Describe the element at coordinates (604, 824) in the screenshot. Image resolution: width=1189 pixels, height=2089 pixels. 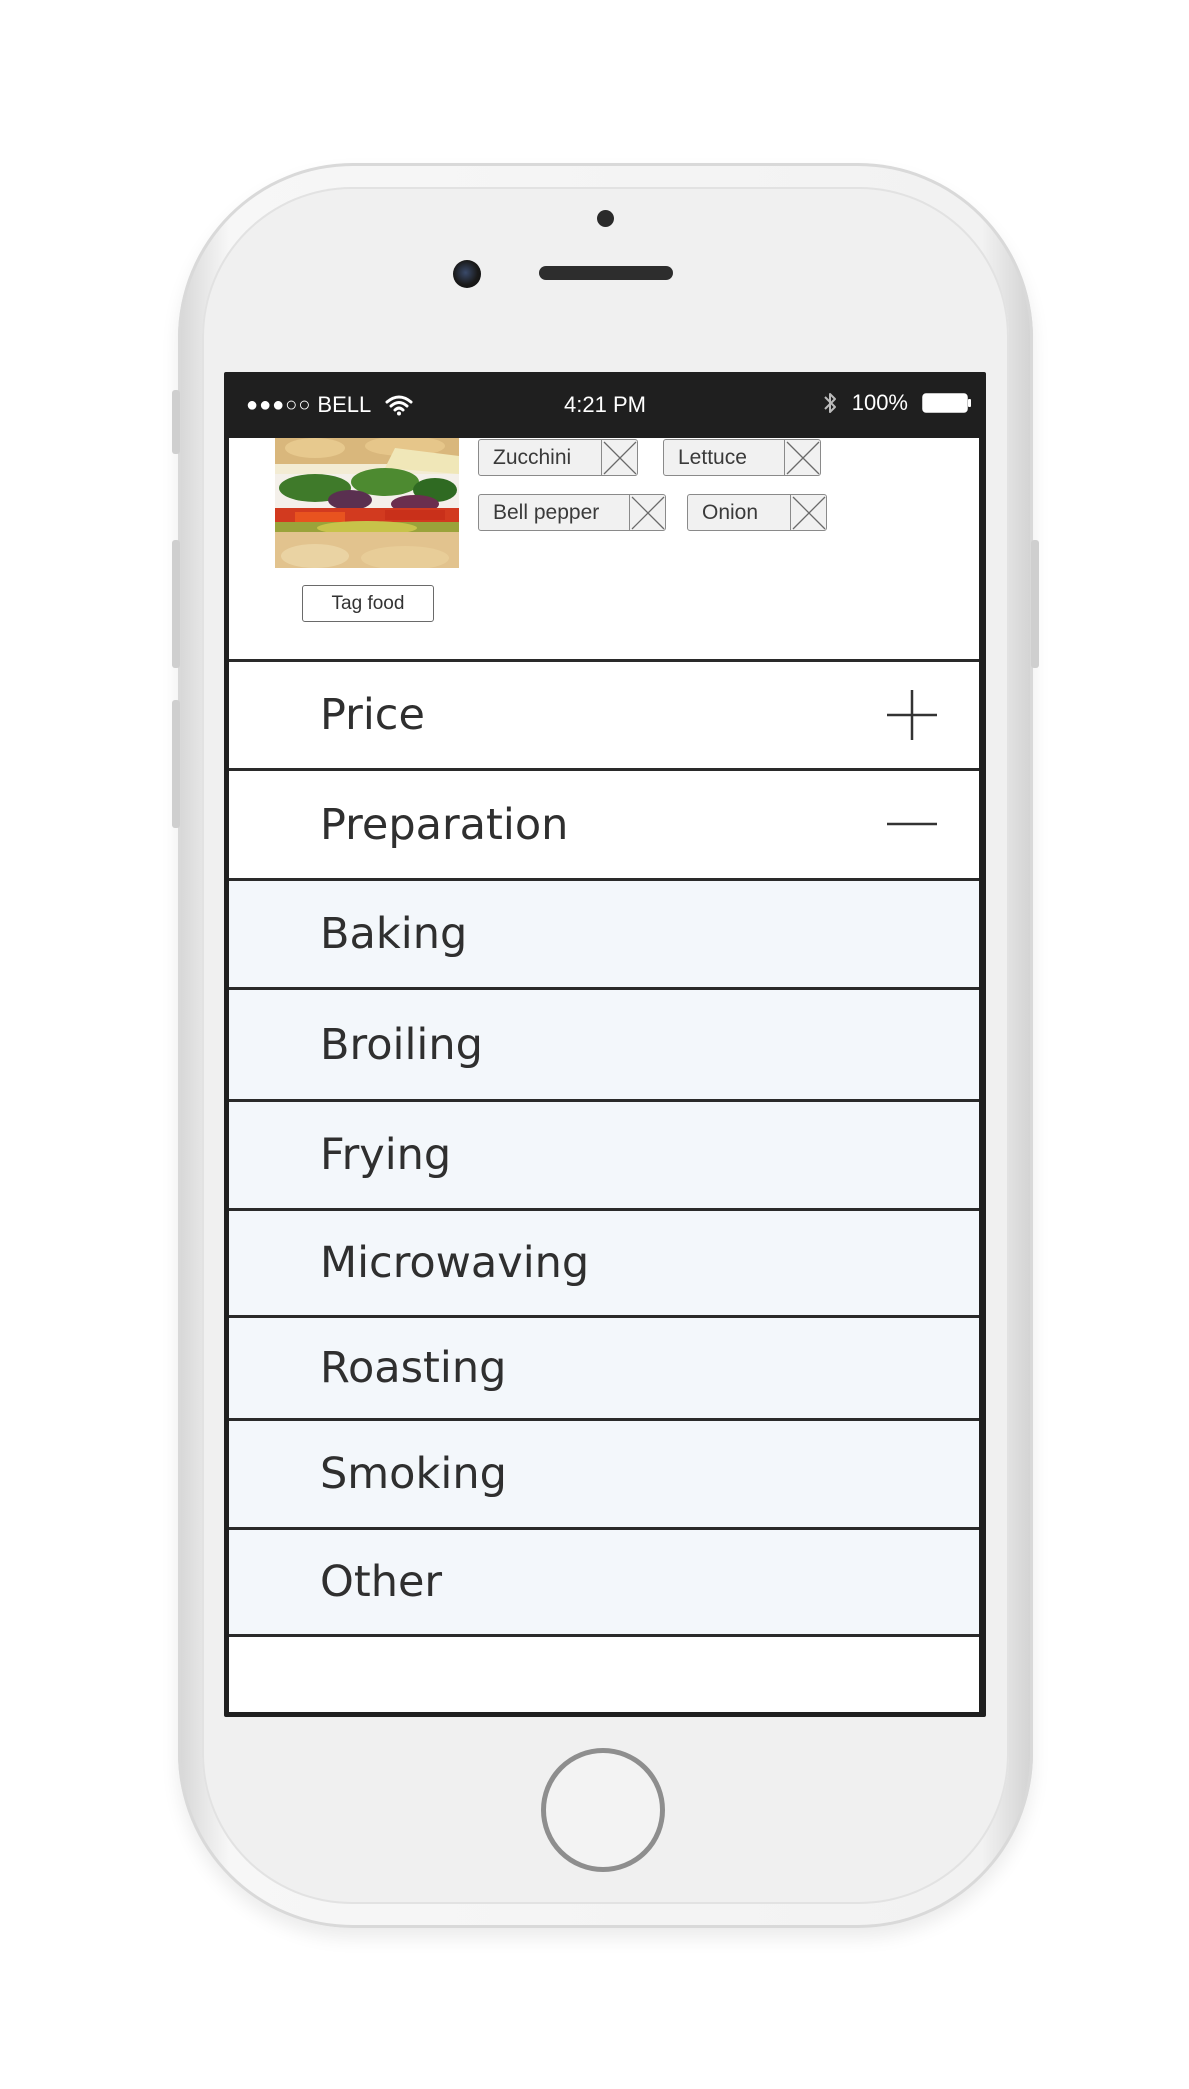
I see `preparation-section-header: Preparation` at that location.